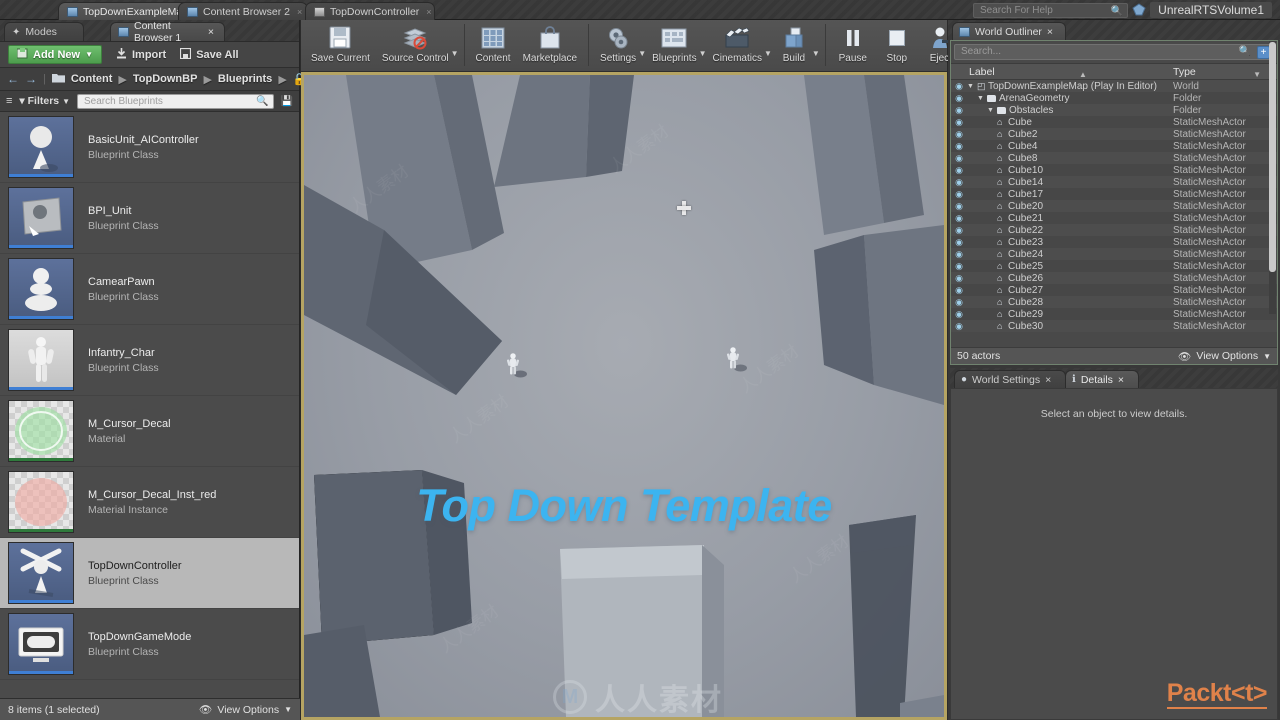 The height and width of the screenshot is (720, 1280). I want to click on world-outliner-scrollbar, so click(1272, 177).